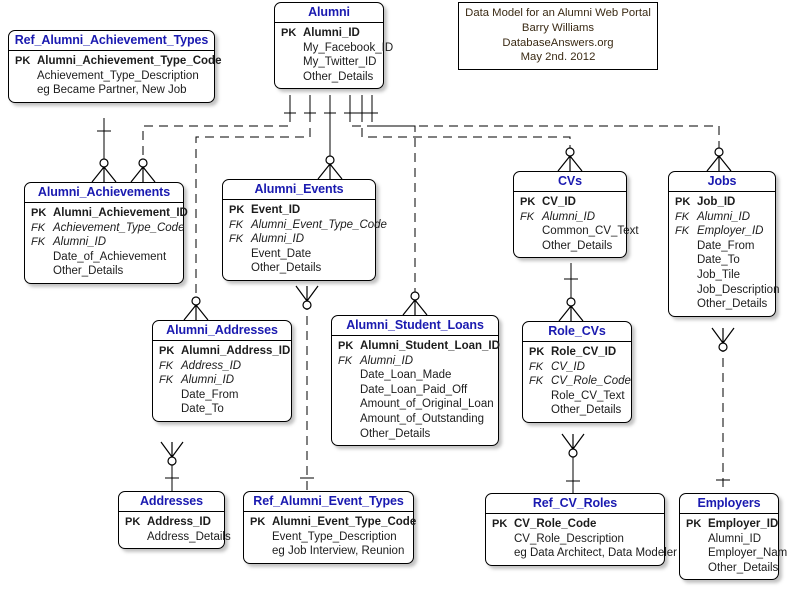 The image size is (787, 592). I want to click on entity-title-employers: Employers, so click(729, 504).